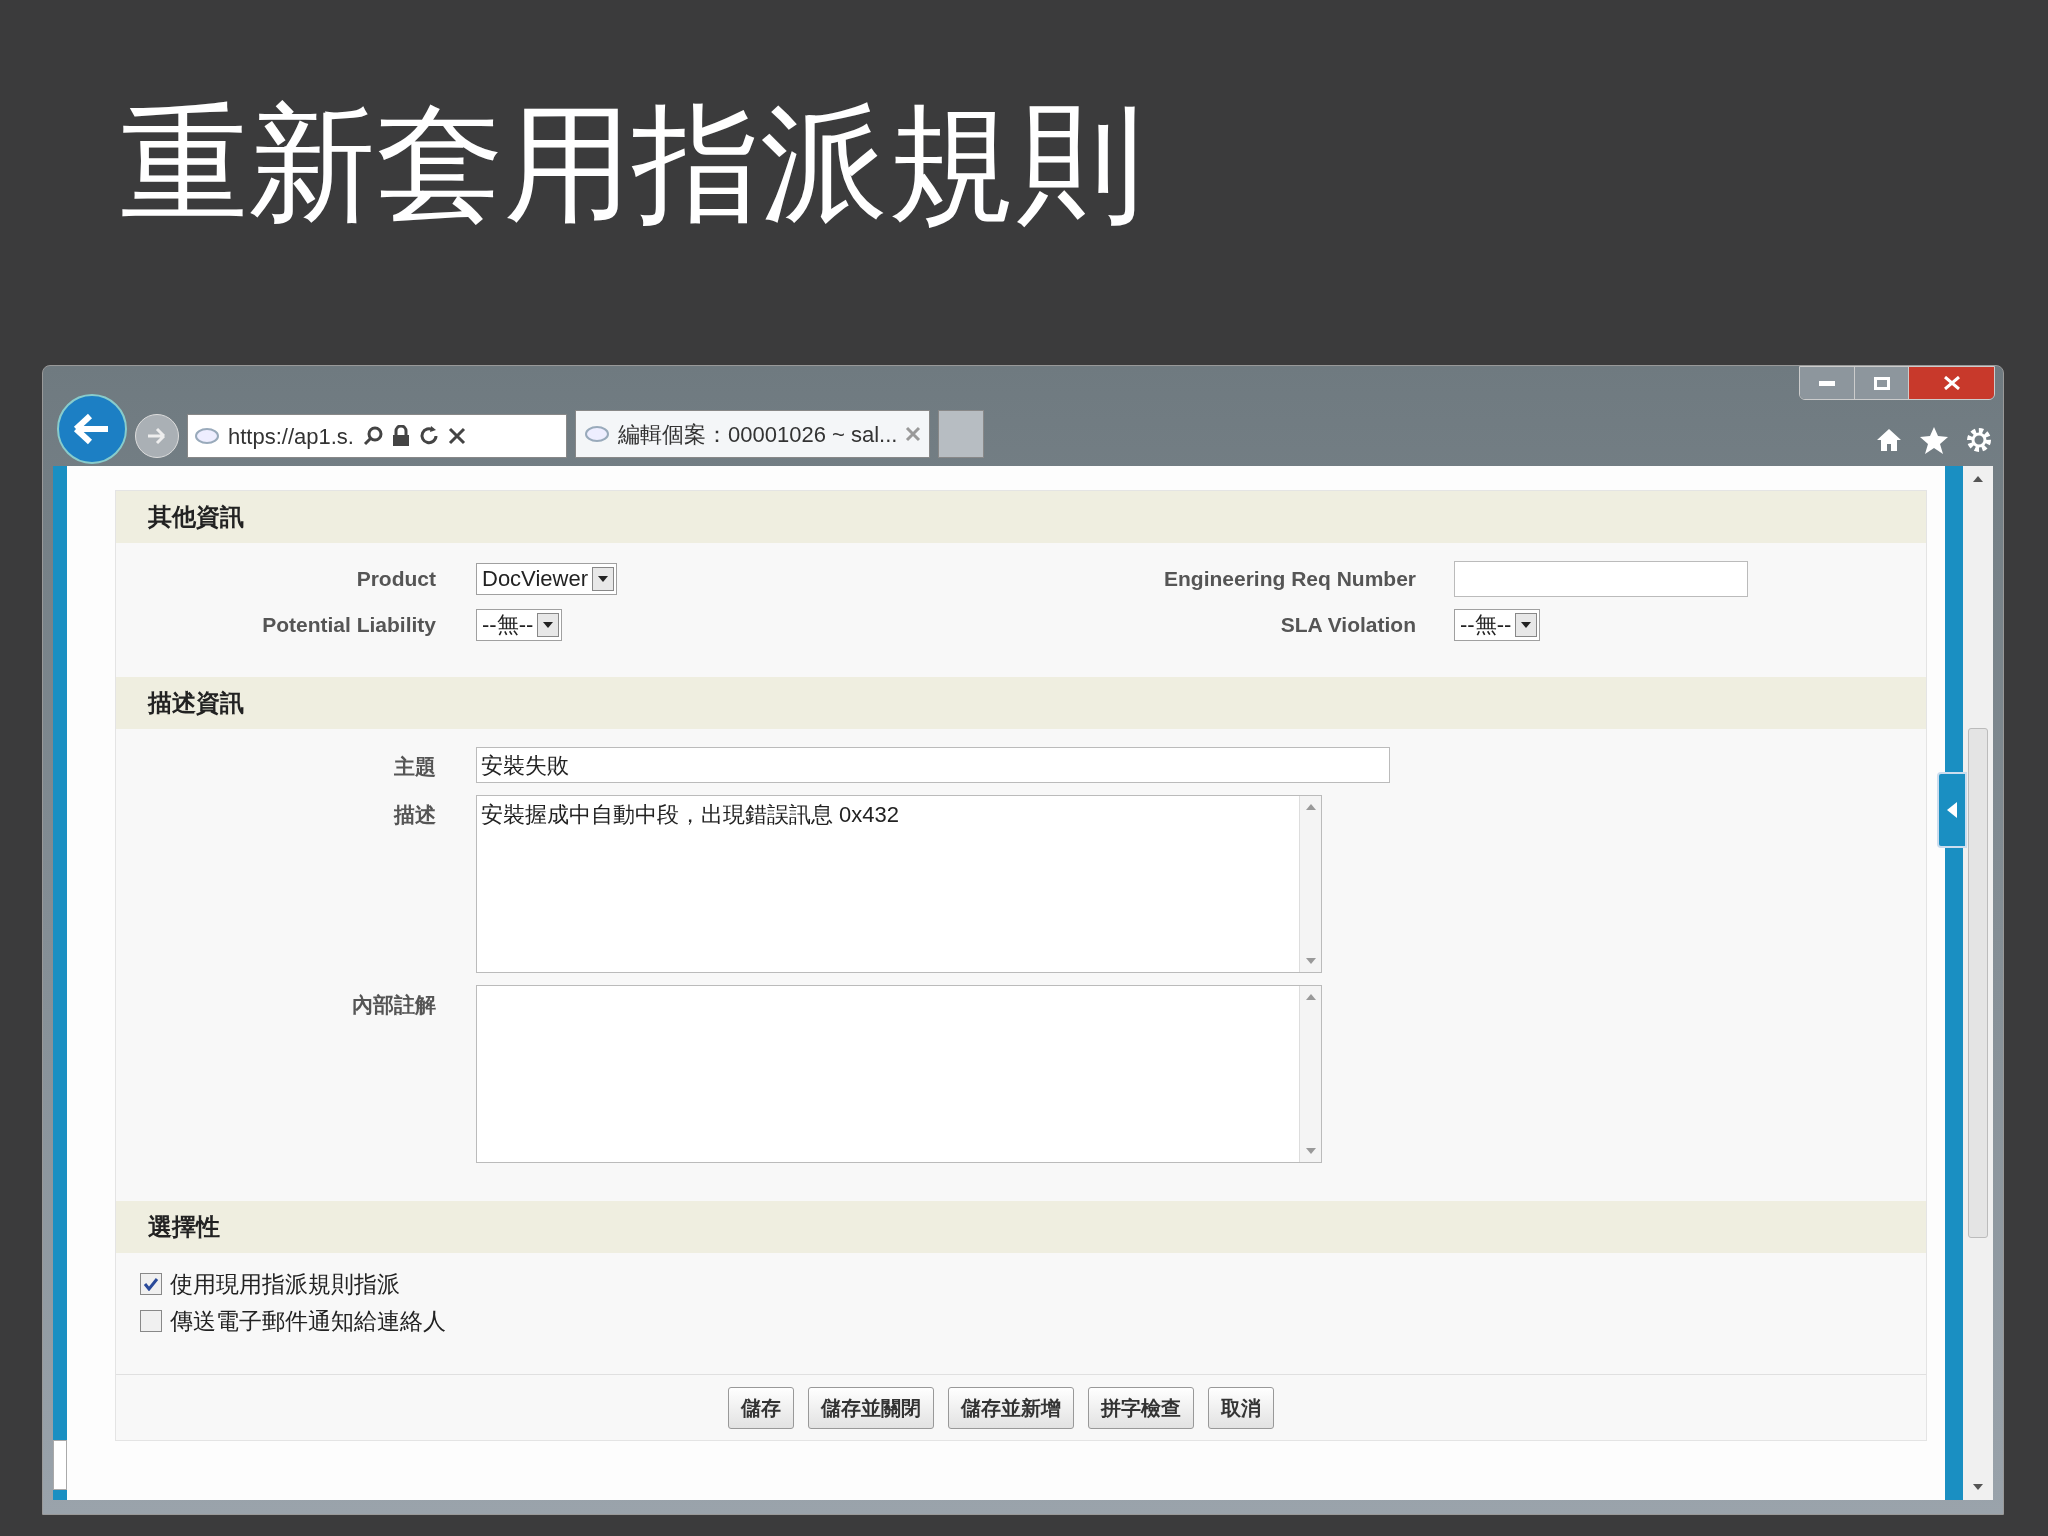  I want to click on scroll-thumb, so click(1978, 983).